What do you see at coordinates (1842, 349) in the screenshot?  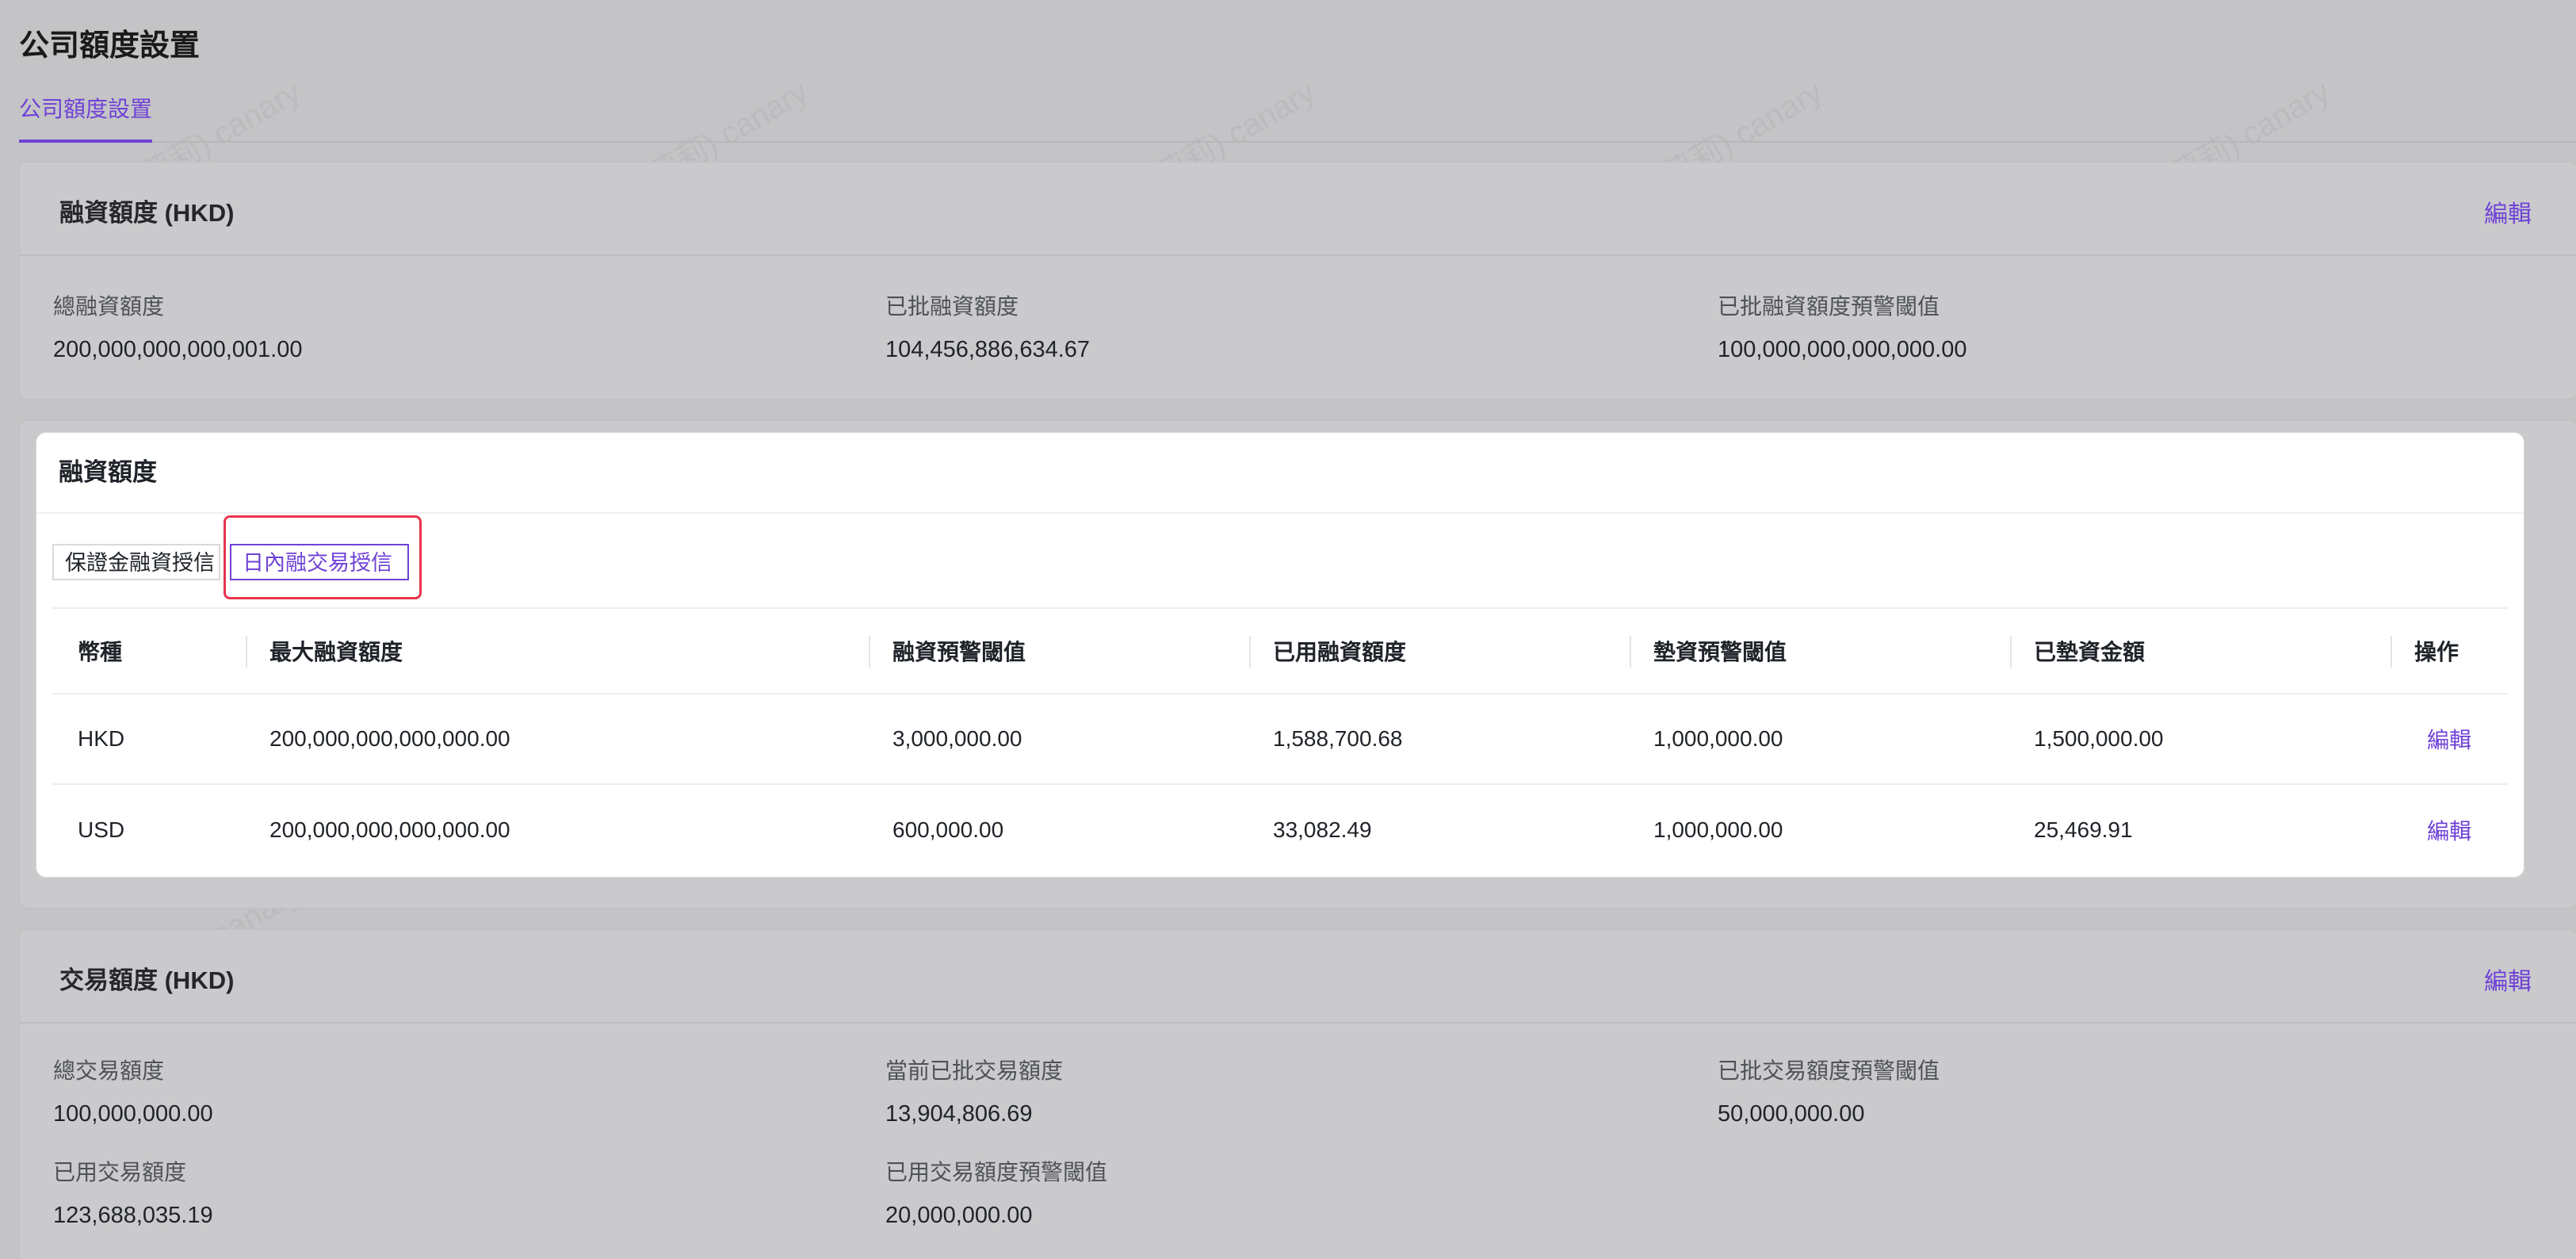 I see `field-value: 100,000,000,000,000.00` at bounding box center [1842, 349].